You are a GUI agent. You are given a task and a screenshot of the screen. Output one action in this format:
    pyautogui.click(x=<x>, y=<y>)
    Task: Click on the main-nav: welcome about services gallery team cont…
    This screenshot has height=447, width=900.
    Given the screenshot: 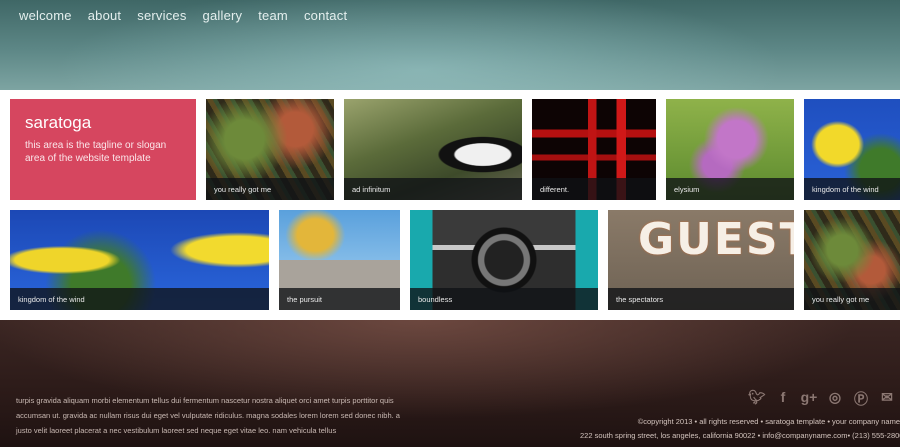 What is the action you would take?
    pyautogui.click(x=191, y=15)
    